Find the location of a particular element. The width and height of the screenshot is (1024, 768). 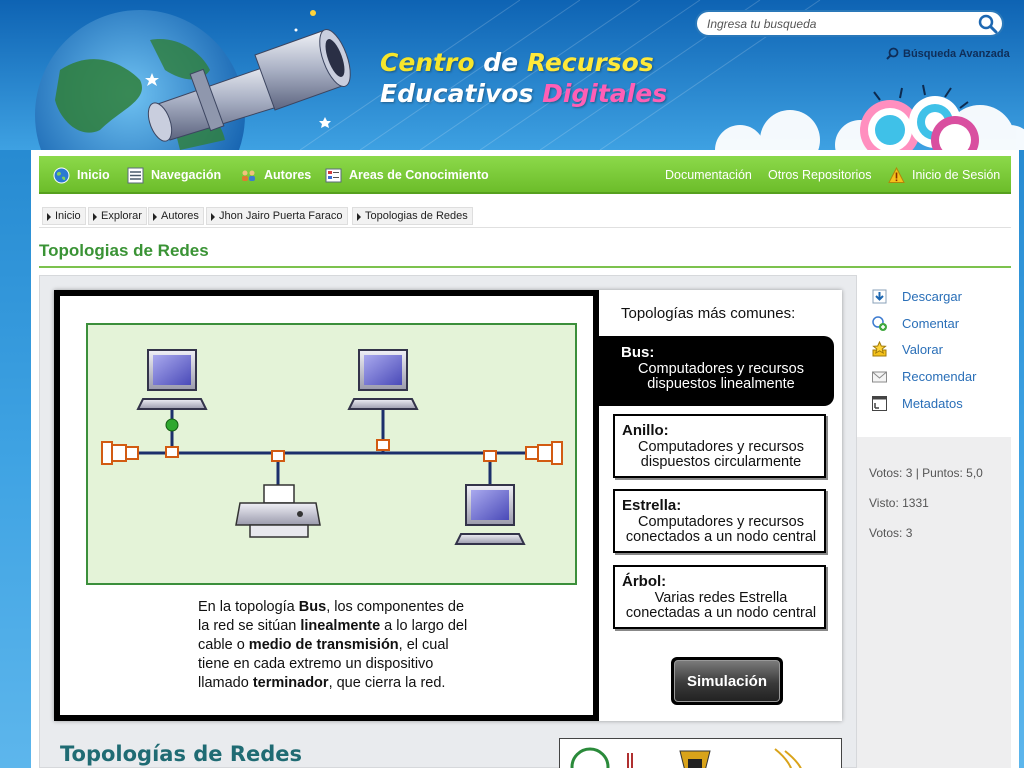

nav-item-inicio: Inicio is located at coordinates (81, 175).